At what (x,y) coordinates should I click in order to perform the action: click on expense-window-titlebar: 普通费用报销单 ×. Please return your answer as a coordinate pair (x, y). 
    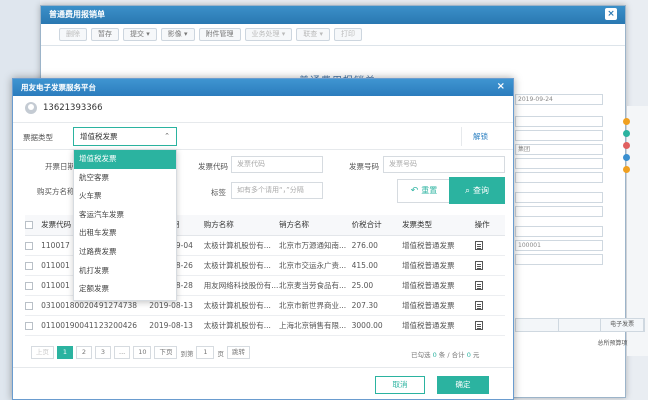
    Looking at the image, I should click on (333, 15).